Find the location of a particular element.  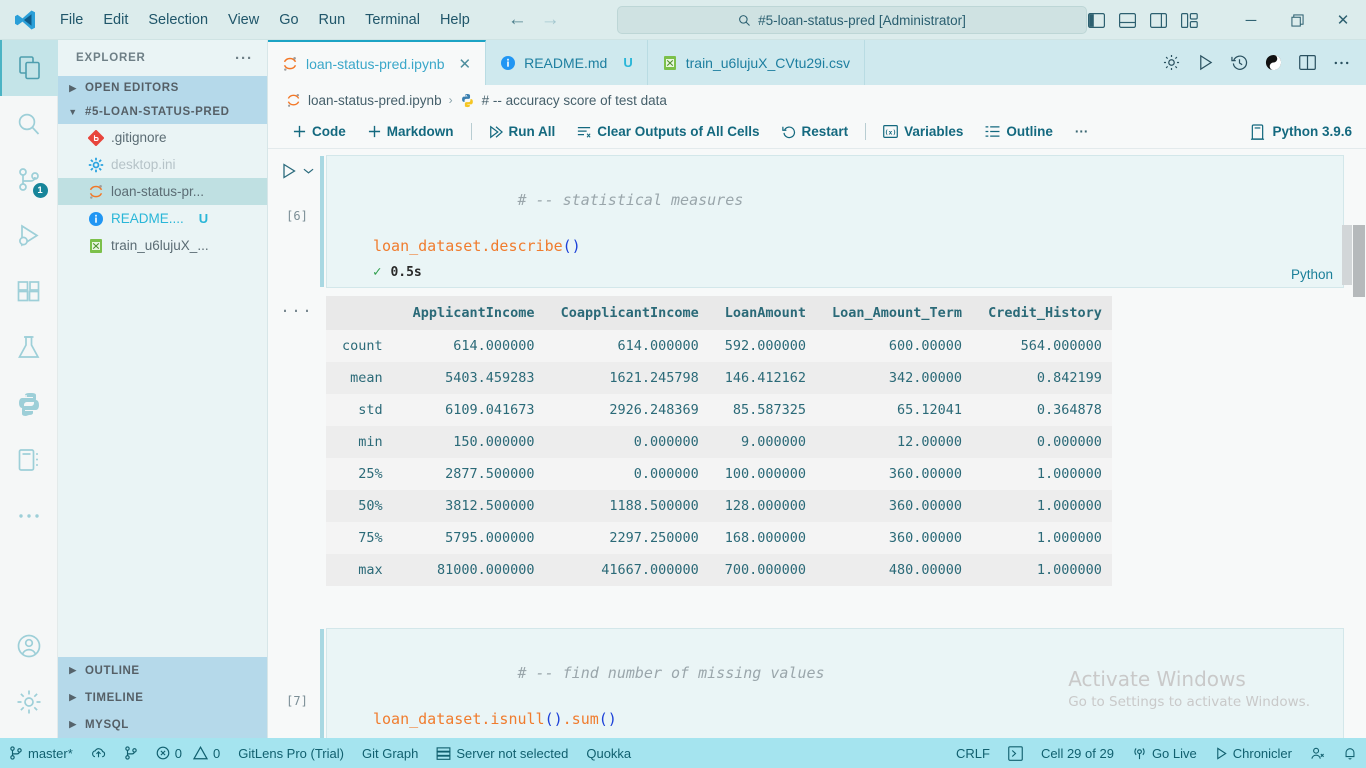

breadcrumb-file: loan-status-pred.ipynb is located at coordinates (375, 100).